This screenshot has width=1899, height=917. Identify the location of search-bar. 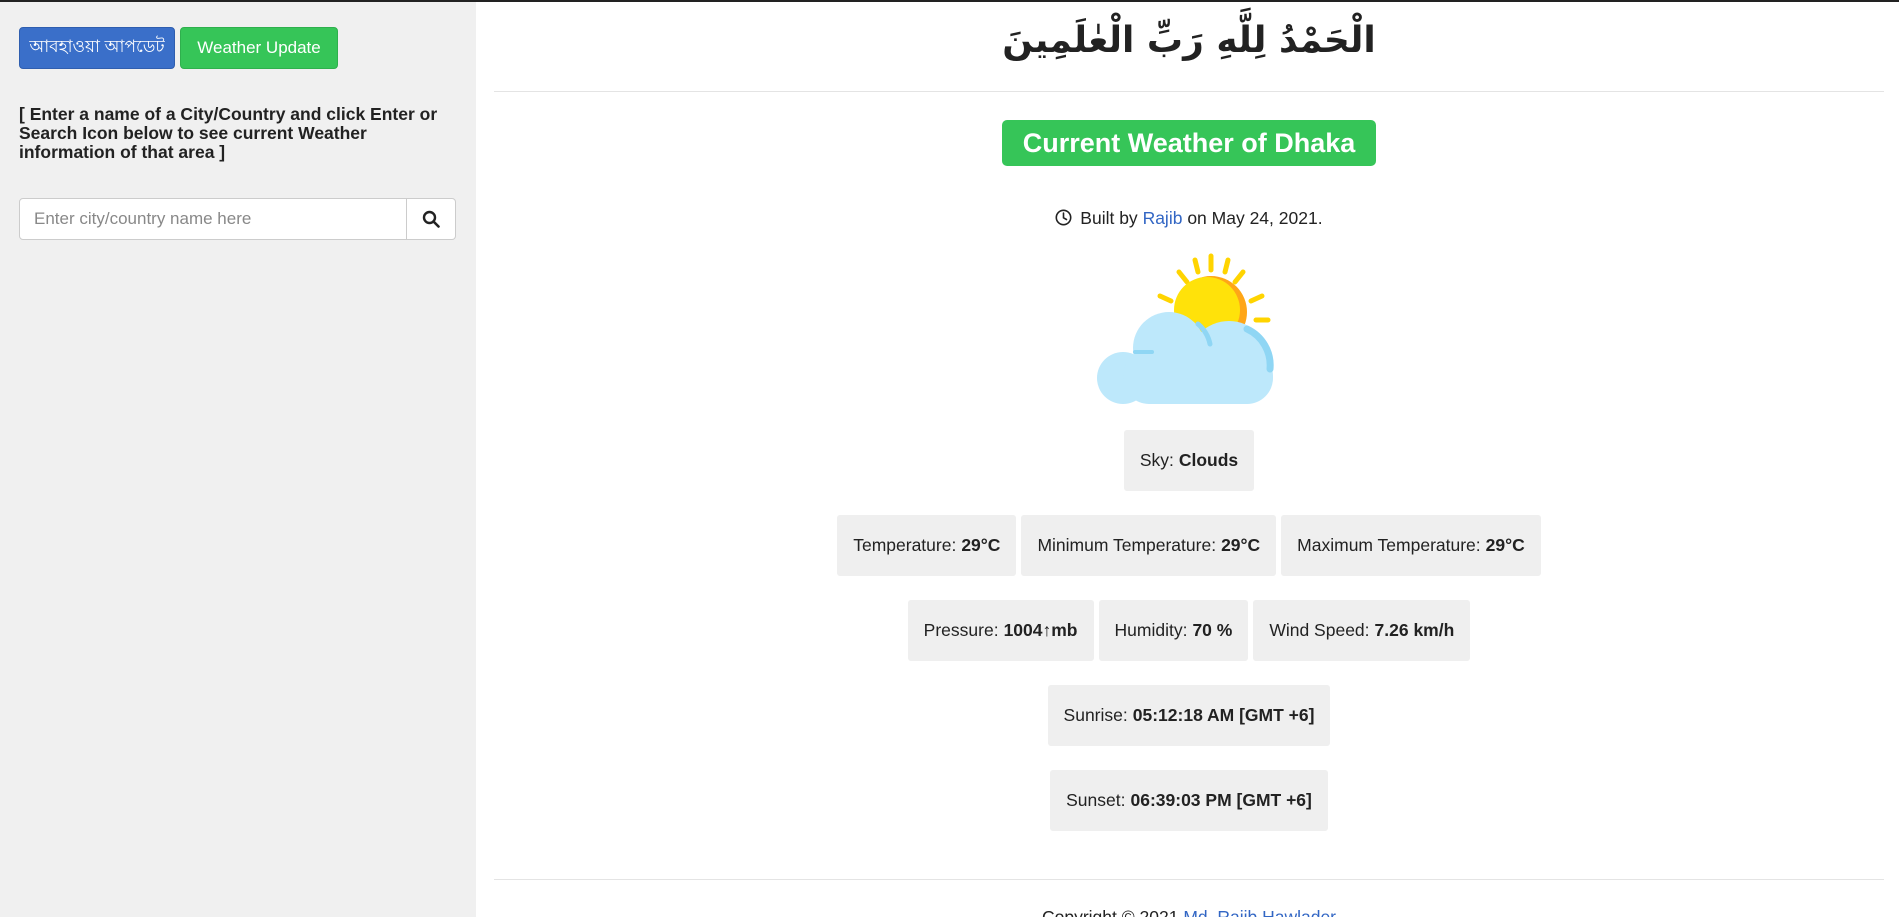
(237, 219).